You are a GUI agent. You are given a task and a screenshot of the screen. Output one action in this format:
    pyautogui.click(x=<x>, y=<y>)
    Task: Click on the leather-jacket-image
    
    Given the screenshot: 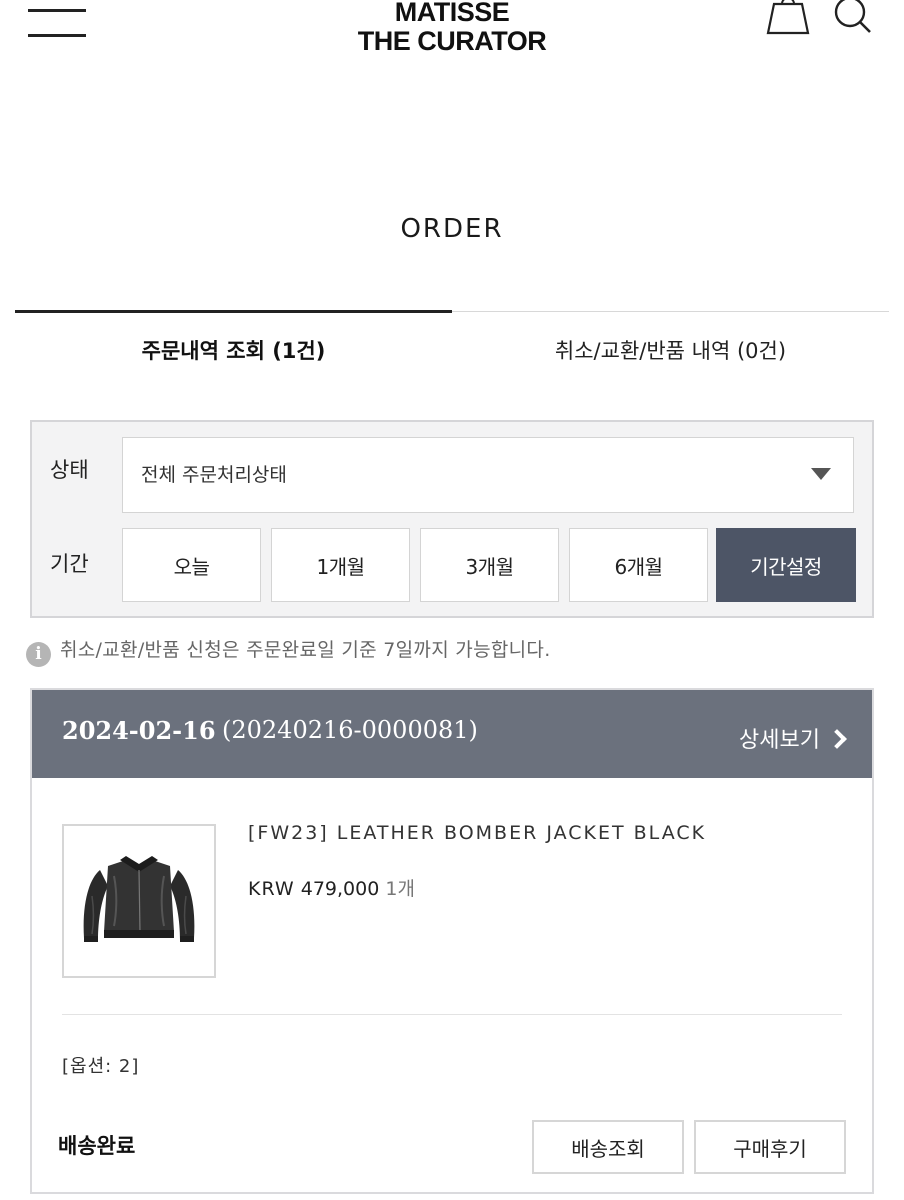 What is the action you would take?
    pyautogui.click(x=139, y=899)
    